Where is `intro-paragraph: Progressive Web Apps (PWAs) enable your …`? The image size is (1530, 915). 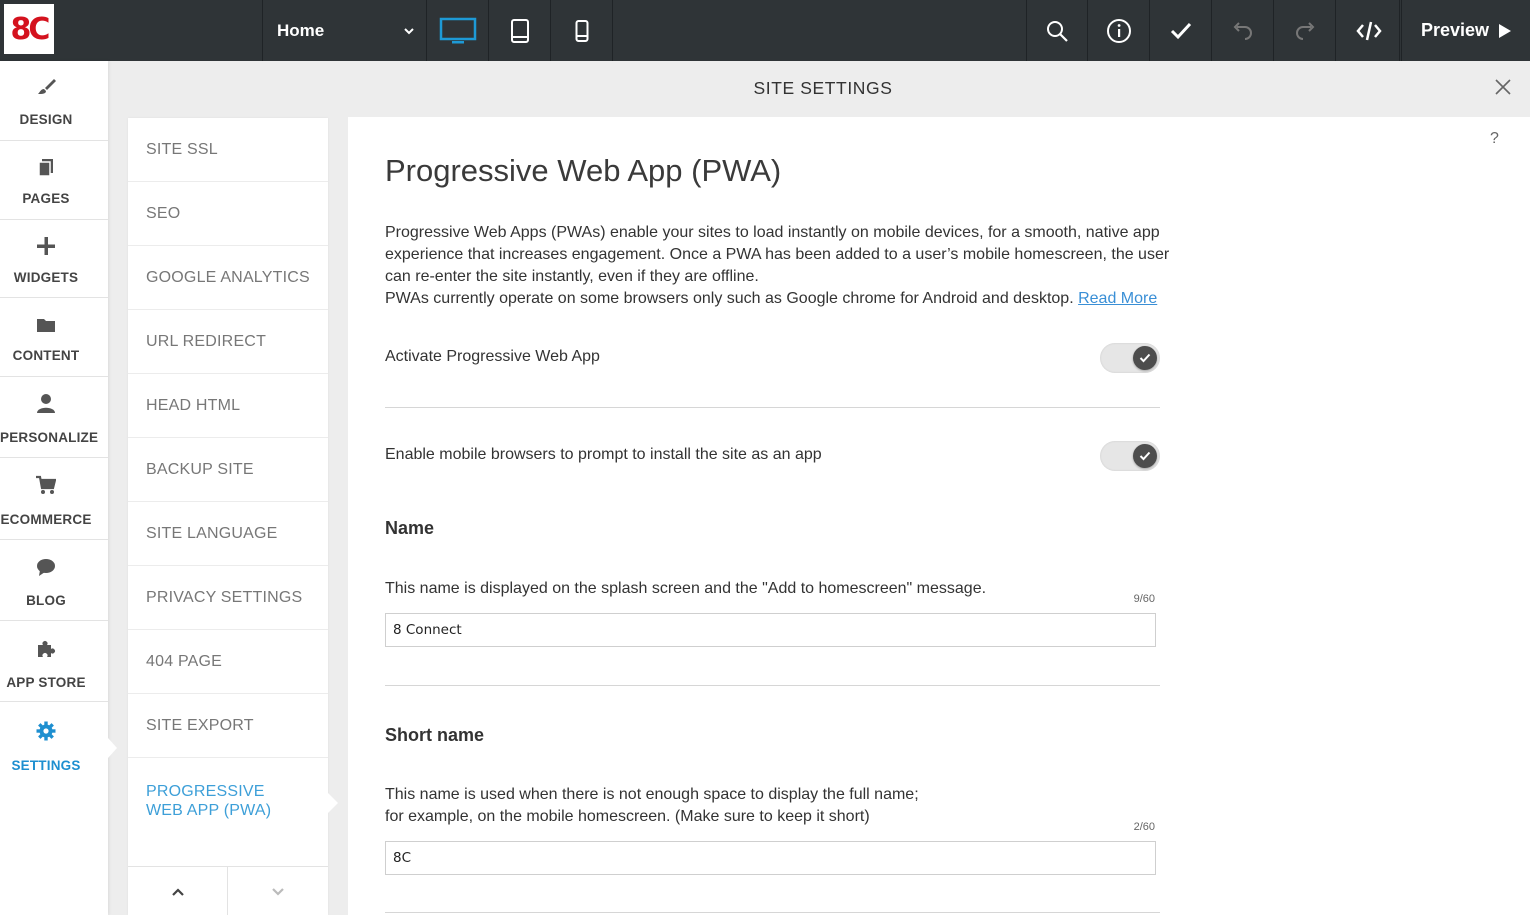 intro-paragraph: Progressive Web Apps (PWAs) enable your … is located at coordinates (777, 254).